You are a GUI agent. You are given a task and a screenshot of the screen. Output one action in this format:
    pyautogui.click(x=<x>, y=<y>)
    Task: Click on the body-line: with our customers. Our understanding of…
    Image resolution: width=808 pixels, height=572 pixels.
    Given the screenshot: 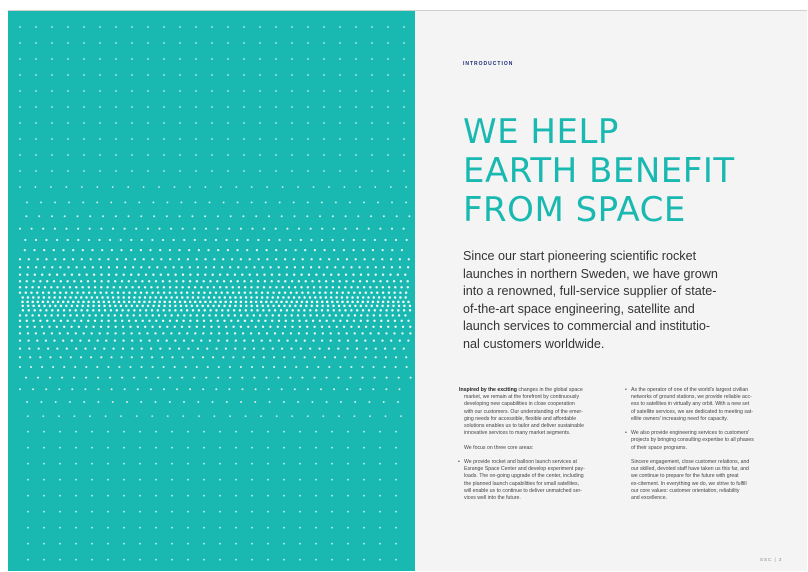 What is the action you would take?
    pyautogui.click(x=523, y=411)
    